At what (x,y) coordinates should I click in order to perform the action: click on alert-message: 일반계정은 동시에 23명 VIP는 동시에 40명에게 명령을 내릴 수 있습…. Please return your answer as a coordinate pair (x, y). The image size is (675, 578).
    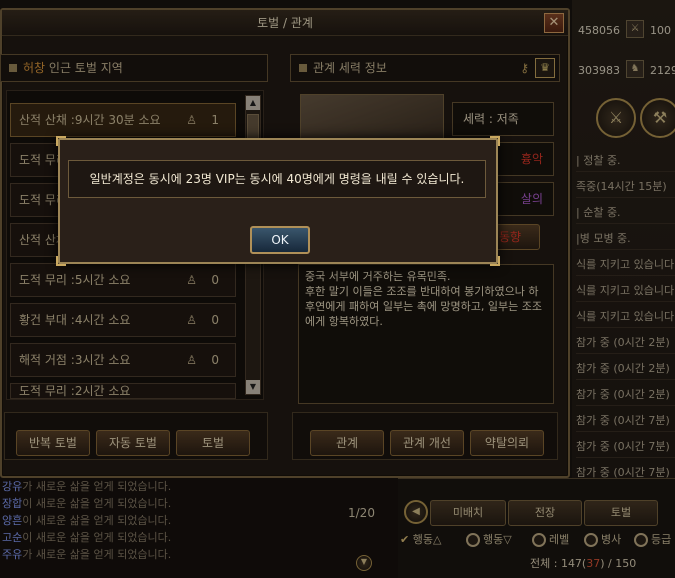
    Looking at the image, I should click on (277, 179).